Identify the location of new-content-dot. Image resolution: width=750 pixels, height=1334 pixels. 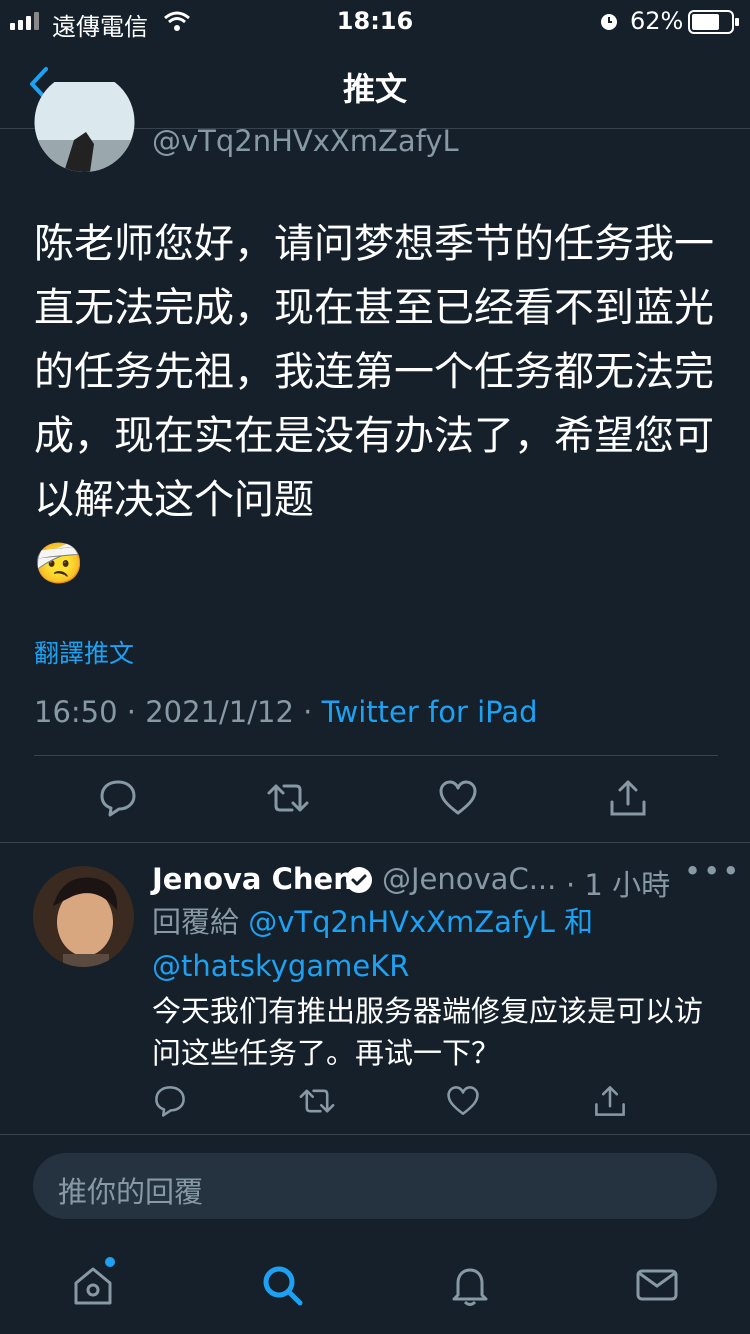
(110, 1262).